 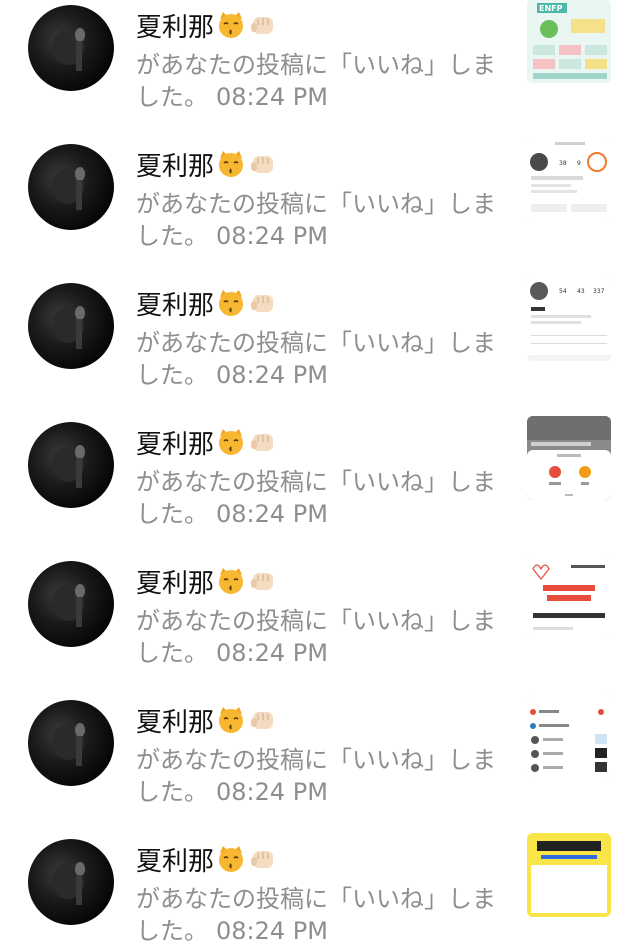 What do you see at coordinates (563, 291) in the screenshot?
I see `svg-text: 54` at bounding box center [563, 291].